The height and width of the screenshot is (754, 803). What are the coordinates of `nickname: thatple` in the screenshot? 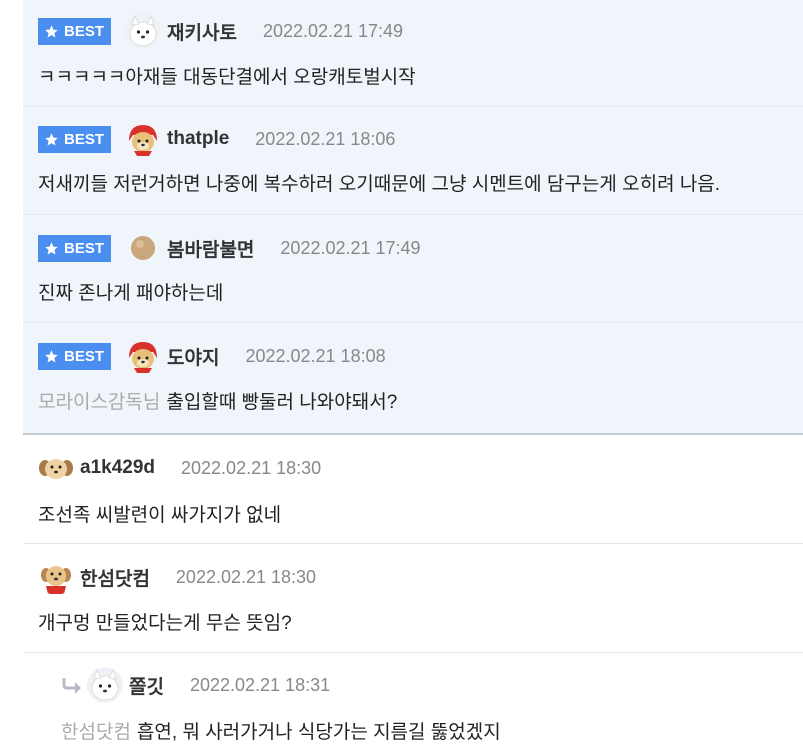 It's located at (198, 139).